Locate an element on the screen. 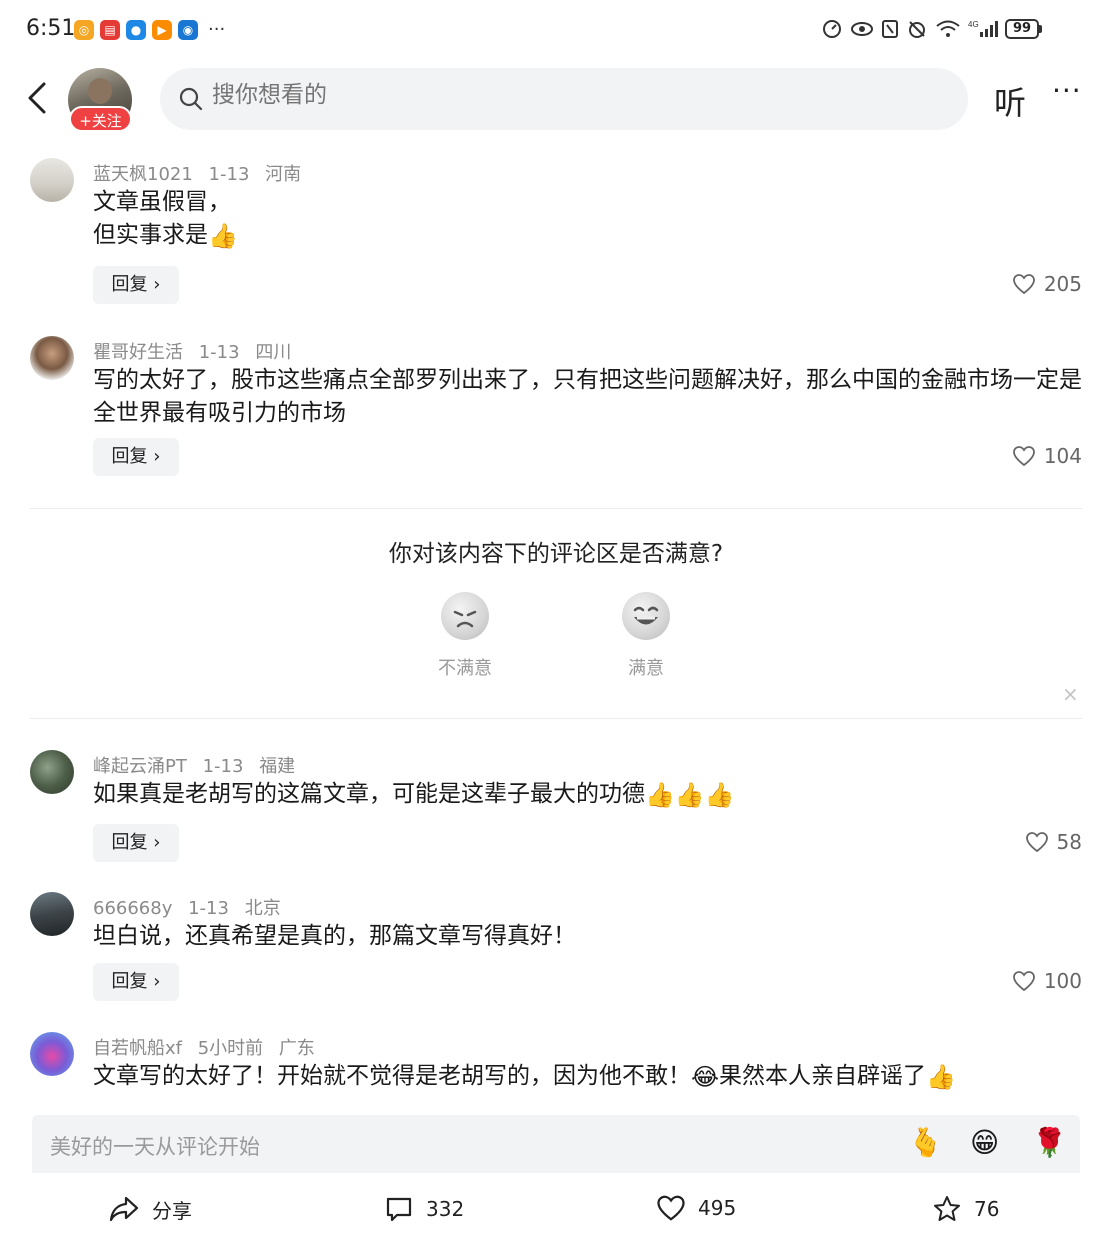 Image resolution: width=1112 pixels, height=1248 pixels. survey-question: 你对该内容下的评论区是否满意? is located at coordinates (556, 554).